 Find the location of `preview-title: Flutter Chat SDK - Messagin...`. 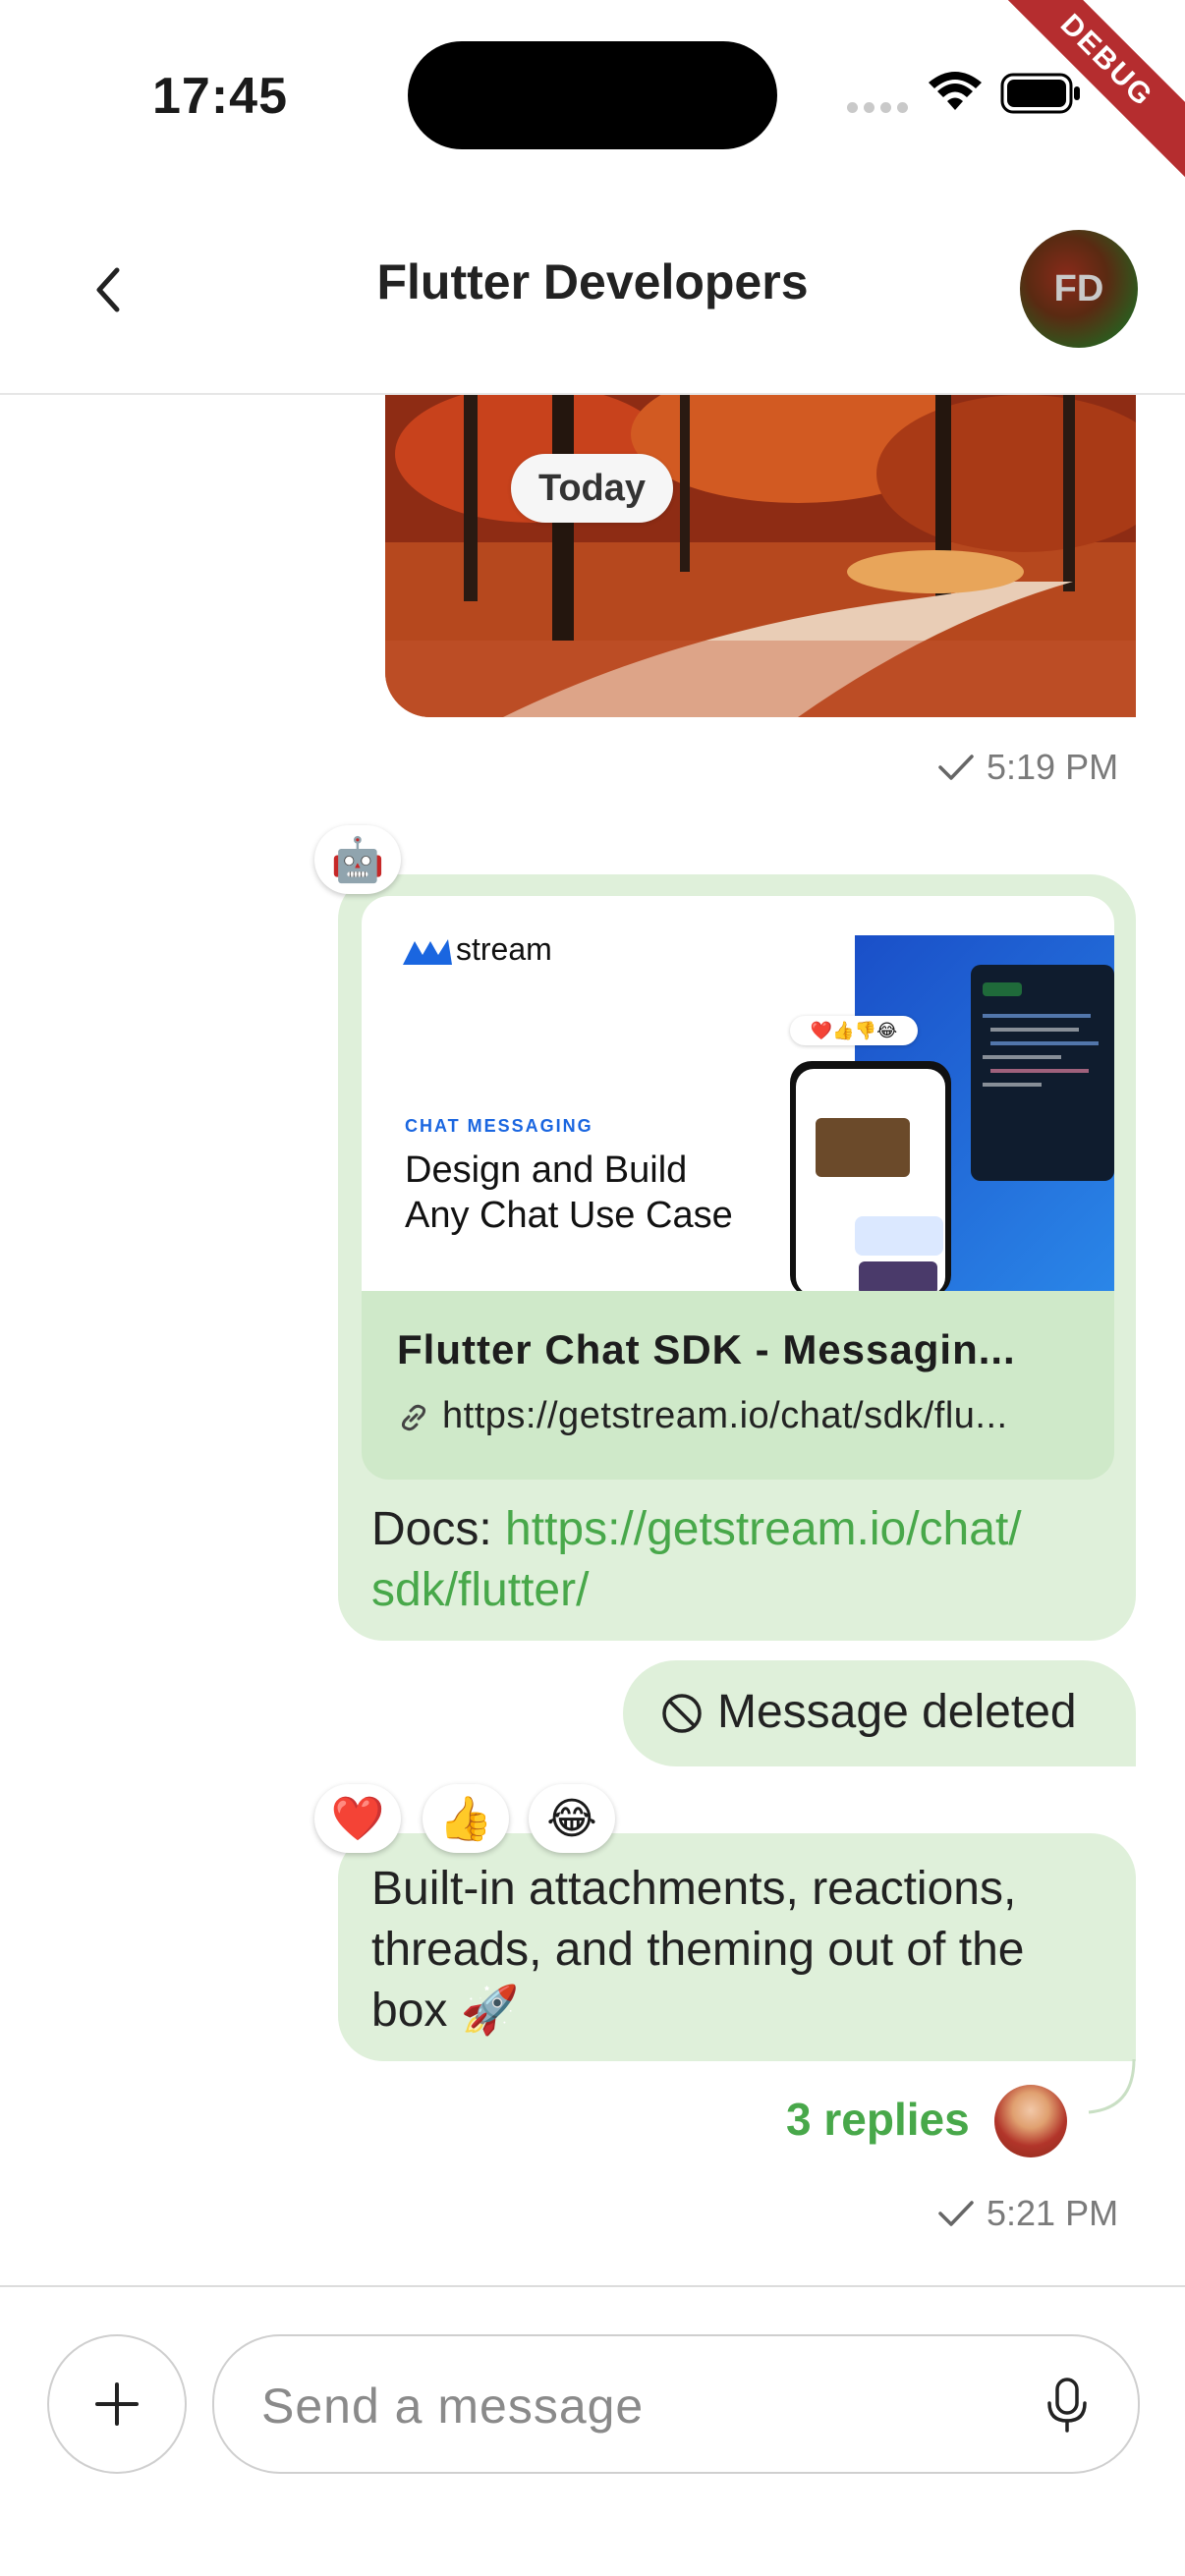

preview-title: Flutter Chat SDK - Messagin... is located at coordinates (707, 1349).